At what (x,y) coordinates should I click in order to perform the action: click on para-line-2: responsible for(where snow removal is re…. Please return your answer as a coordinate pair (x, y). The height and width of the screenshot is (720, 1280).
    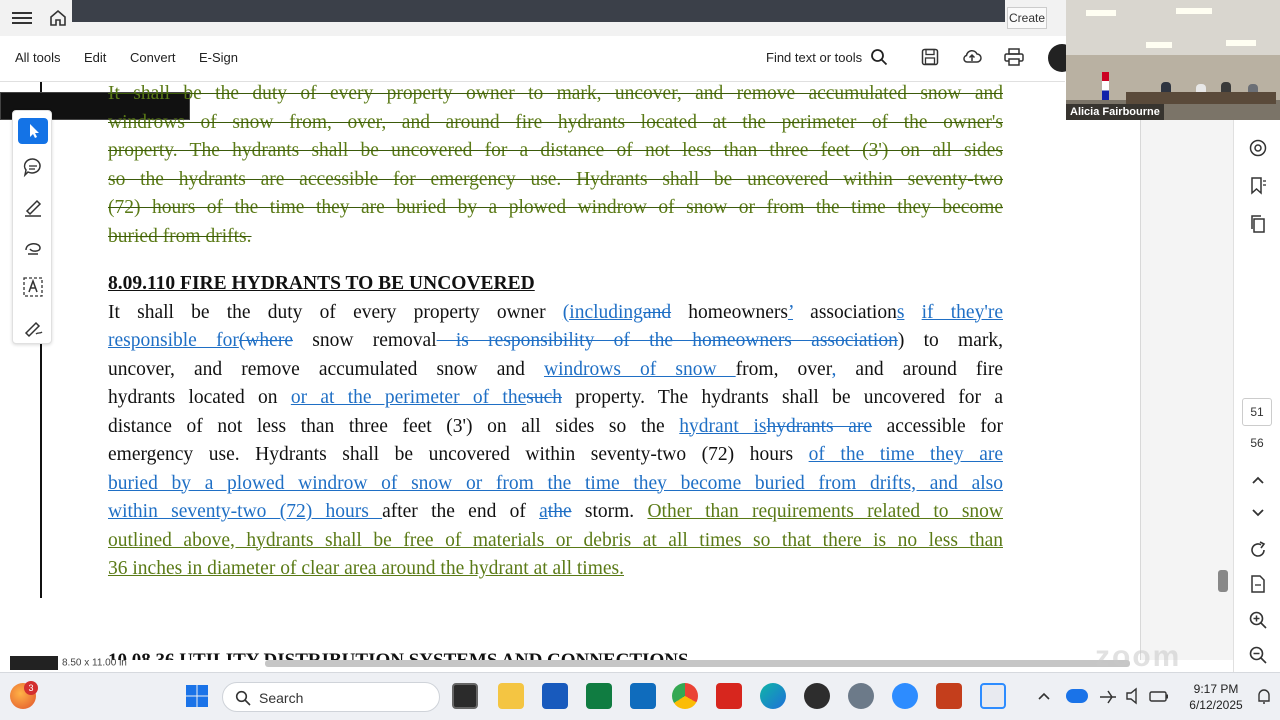
    Looking at the image, I should click on (555, 340).